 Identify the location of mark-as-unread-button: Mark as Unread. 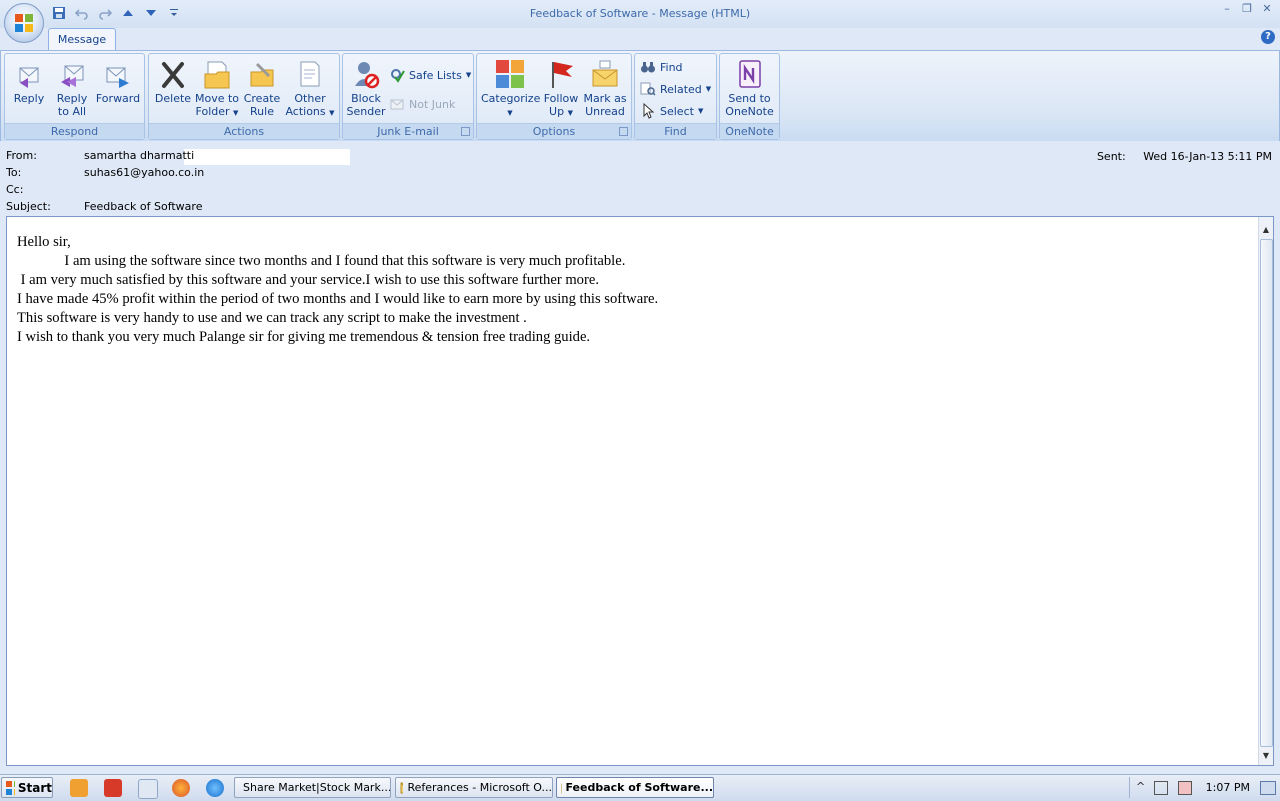
(605, 88).